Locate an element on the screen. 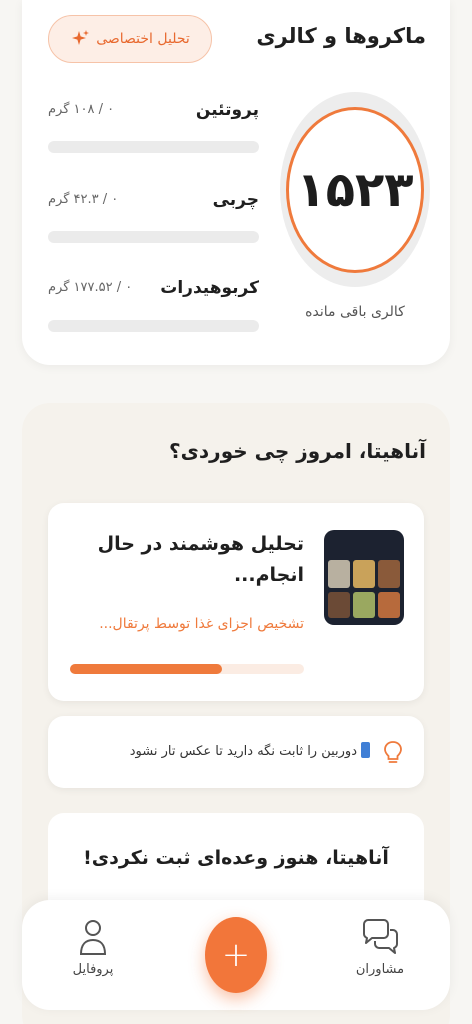 The width and height of the screenshot is (472, 1024). macro-protein-bar is located at coordinates (153, 147).